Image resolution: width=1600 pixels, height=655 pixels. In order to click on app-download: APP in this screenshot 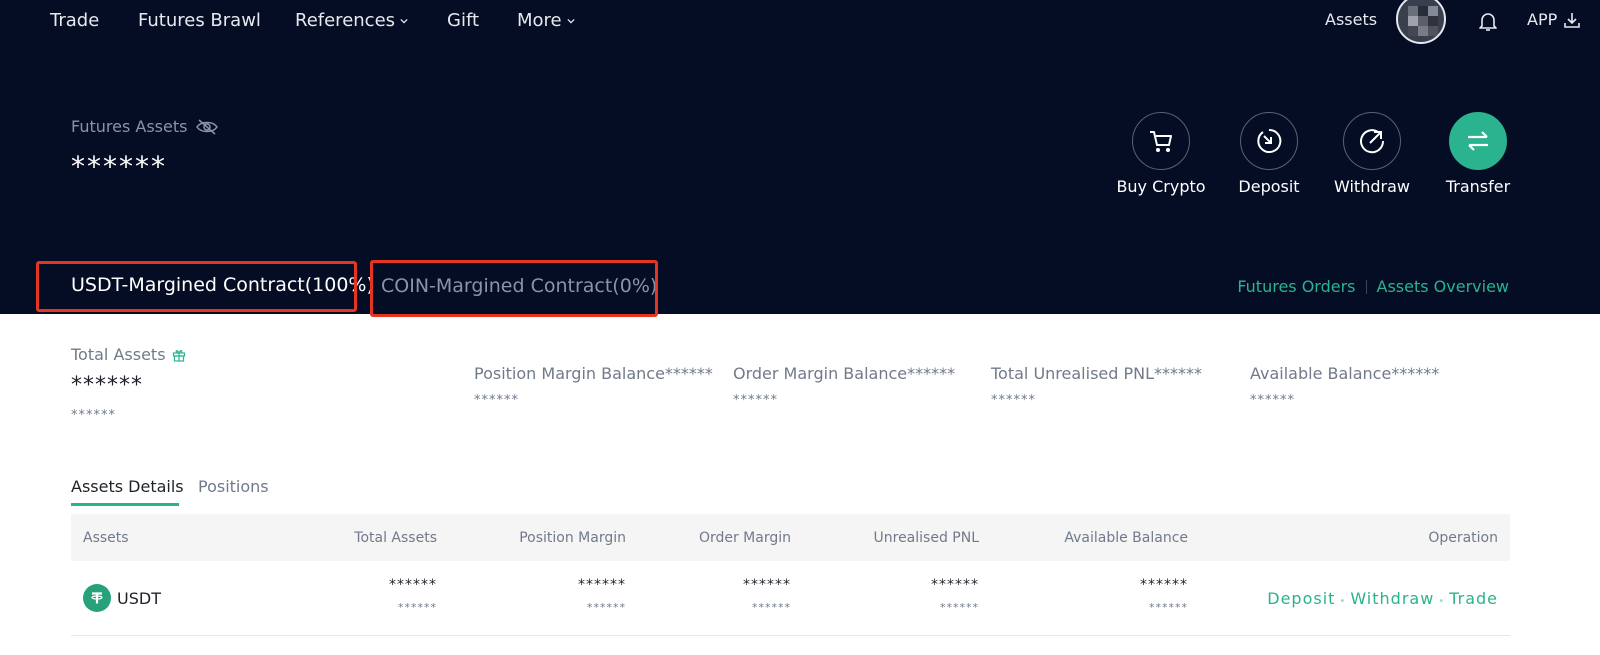, I will do `click(1554, 19)`.